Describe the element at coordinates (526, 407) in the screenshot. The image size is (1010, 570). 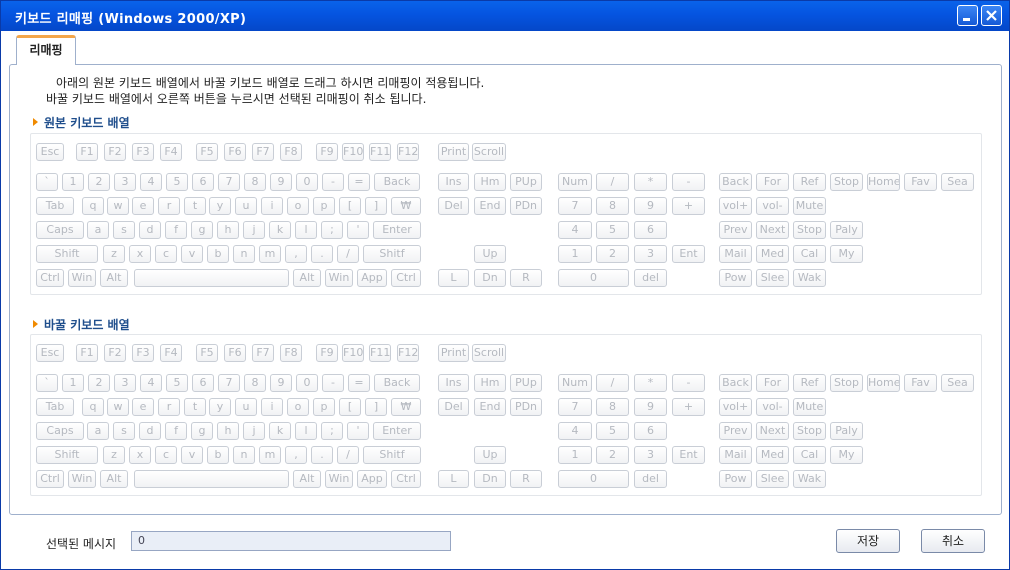
I see `key-nav-pdn: PDn` at that location.